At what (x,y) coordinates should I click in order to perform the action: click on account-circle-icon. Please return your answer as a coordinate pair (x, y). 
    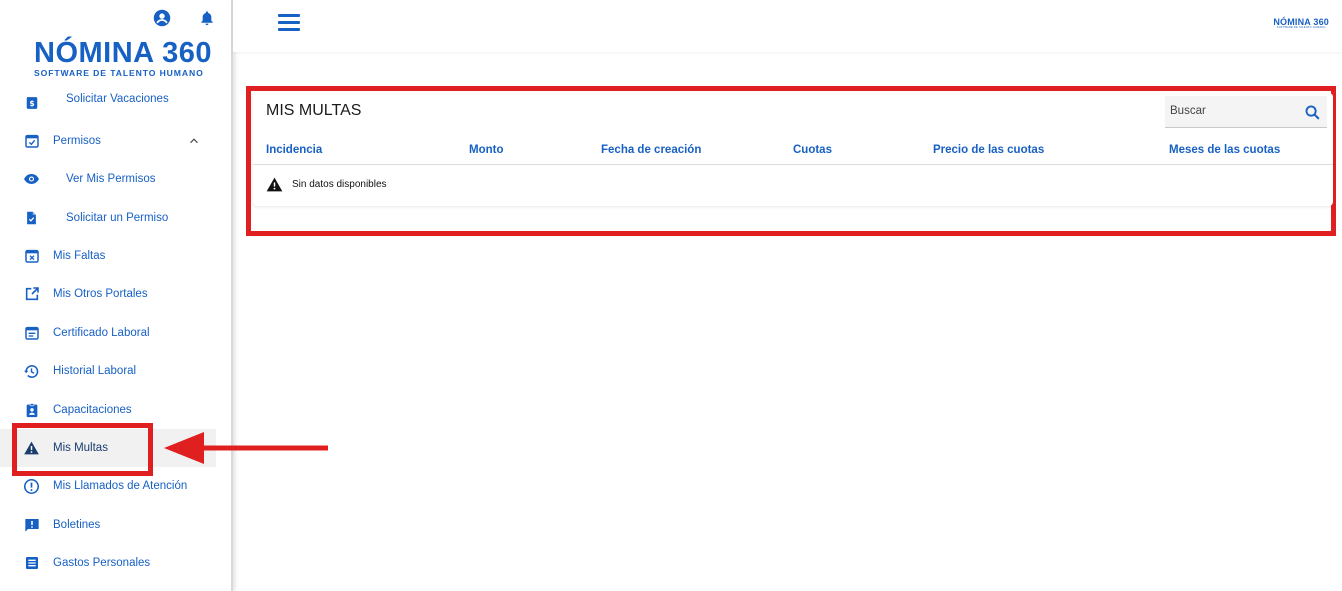
    Looking at the image, I should click on (162, 18).